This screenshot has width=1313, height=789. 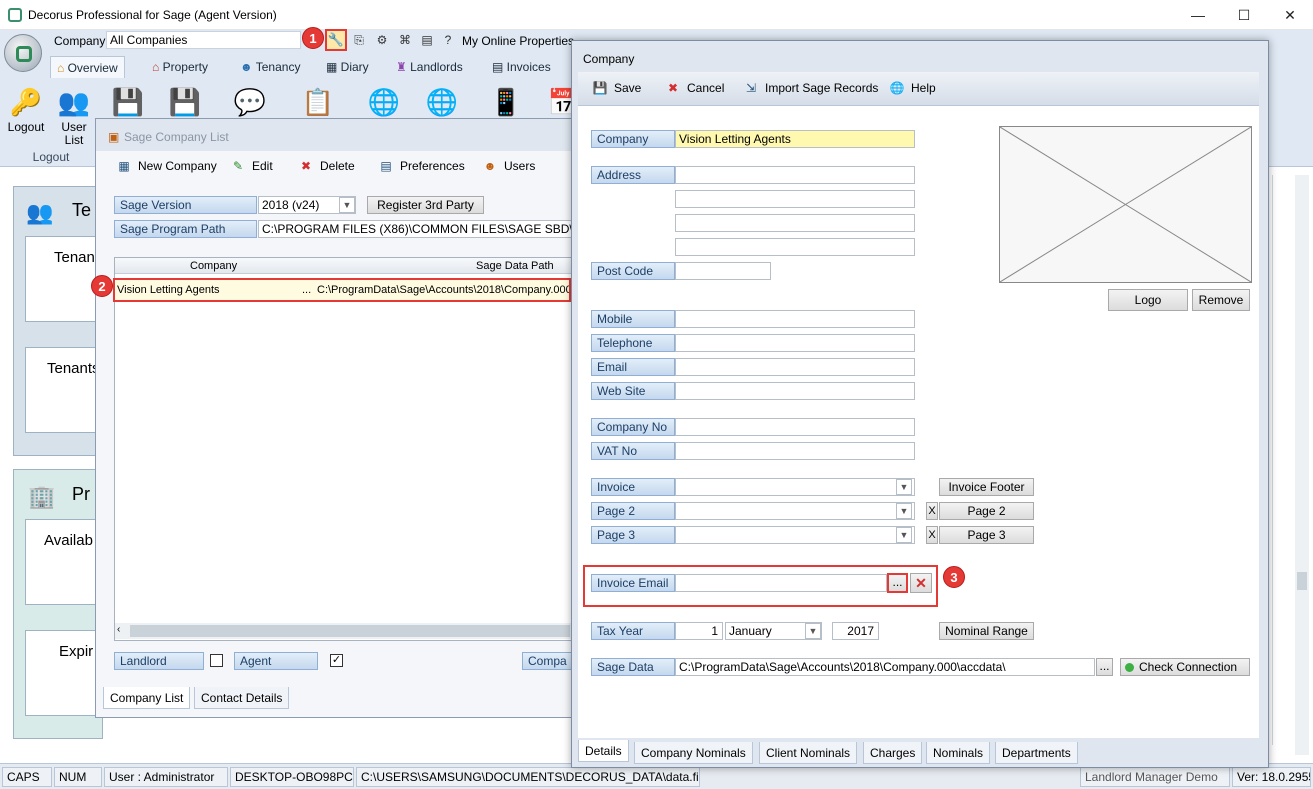 What do you see at coordinates (1198, 15) in the screenshot?
I see `minimize-button: —` at bounding box center [1198, 15].